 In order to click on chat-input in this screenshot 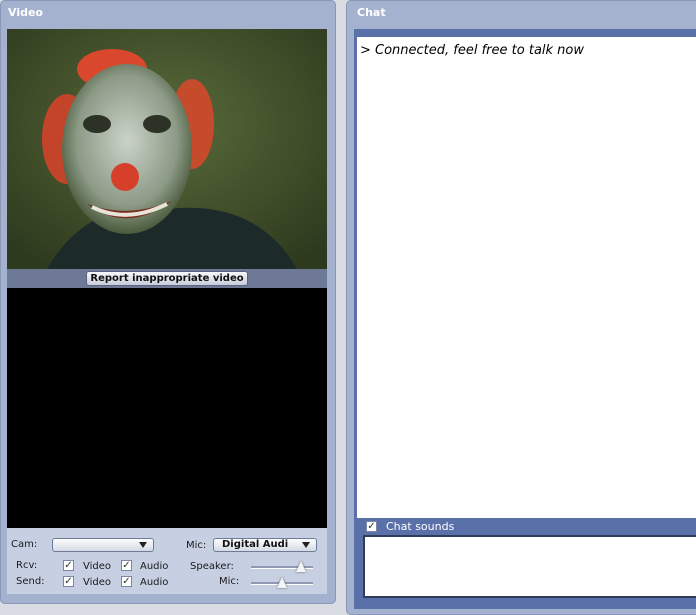, I will do `click(529, 566)`.